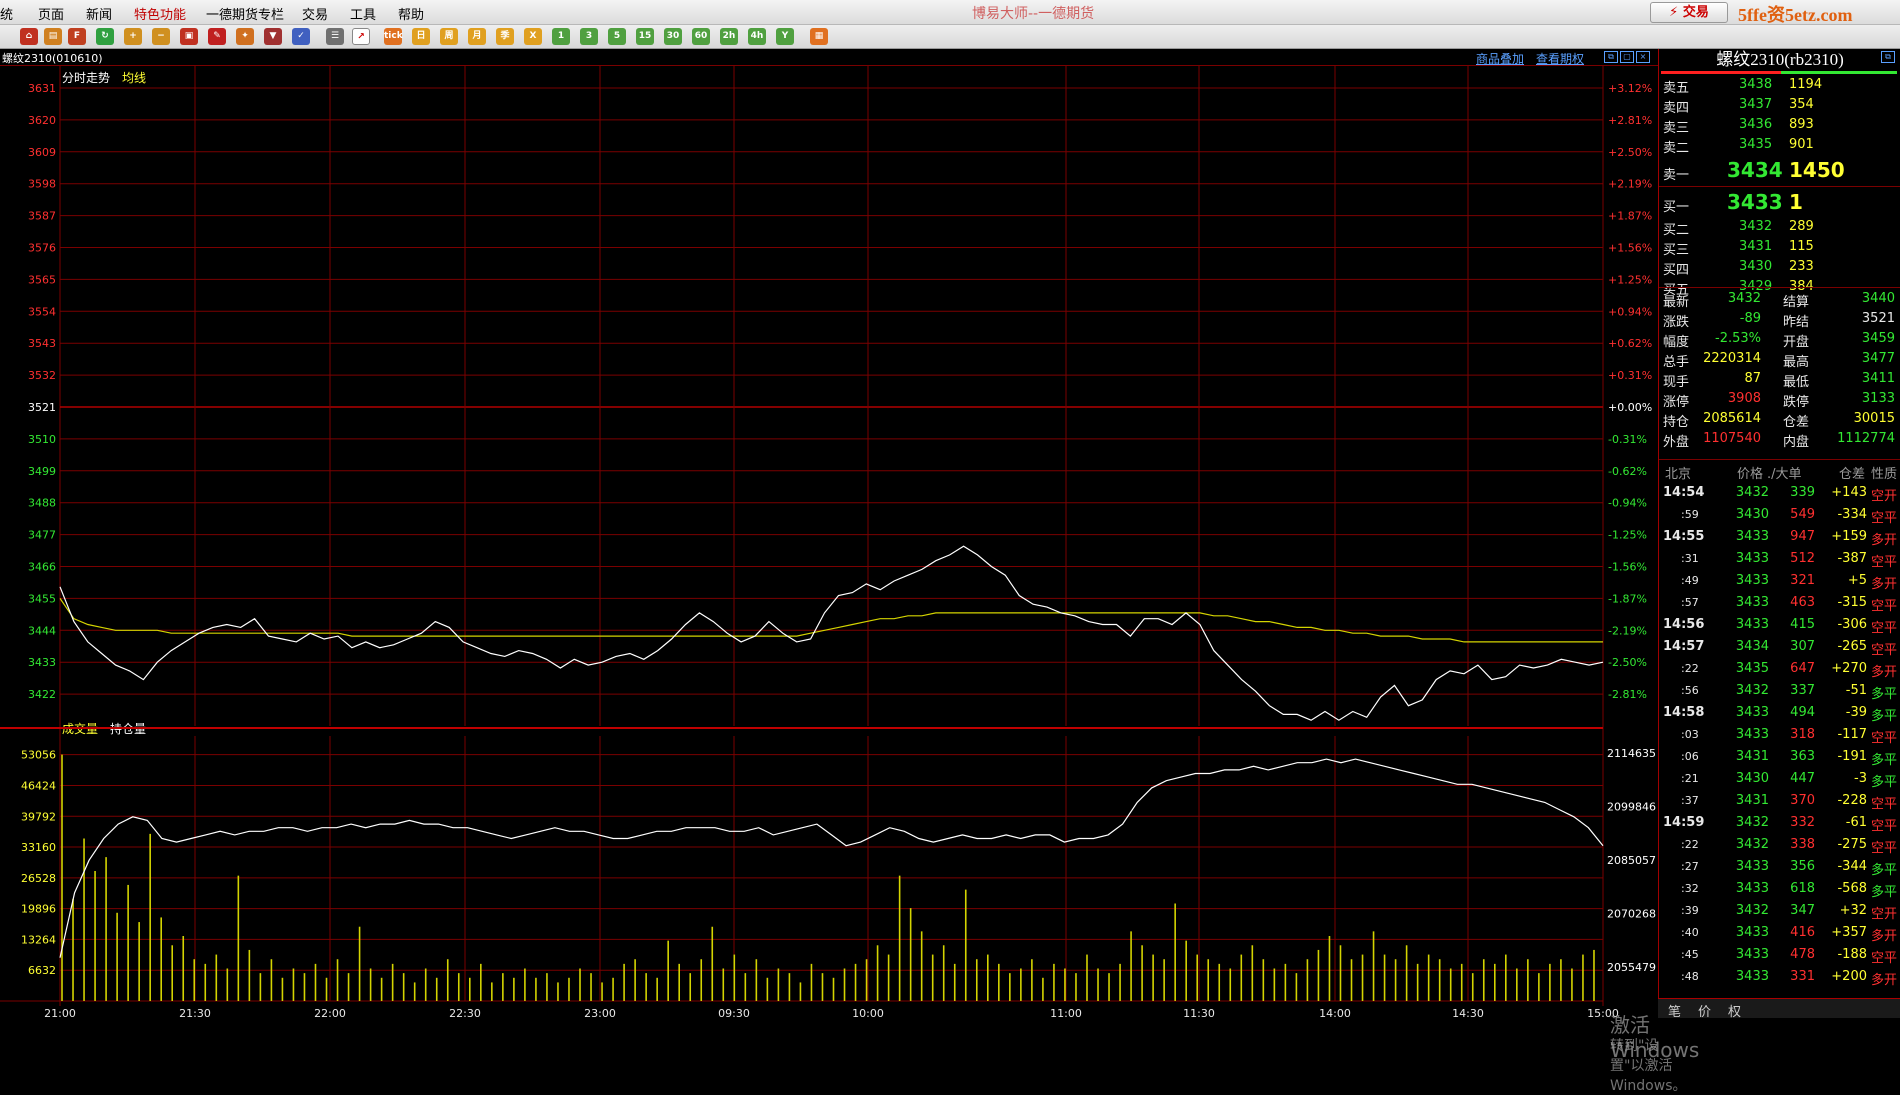 The height and width of the screenshot is (1095, 1900). Describe the element at coordinates (505, 36) in the screenshot. I see `period-quarter-button: 季` at that location.